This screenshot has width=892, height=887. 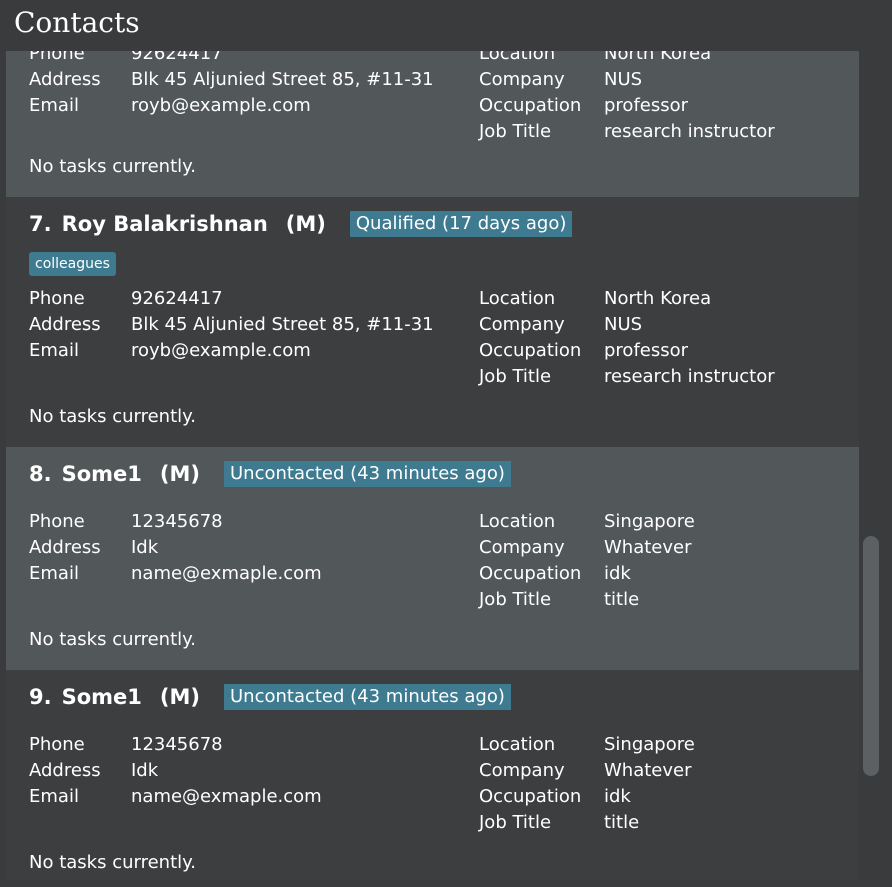 I want to click on scrollbar-thumb, so click(x=871, y=656).